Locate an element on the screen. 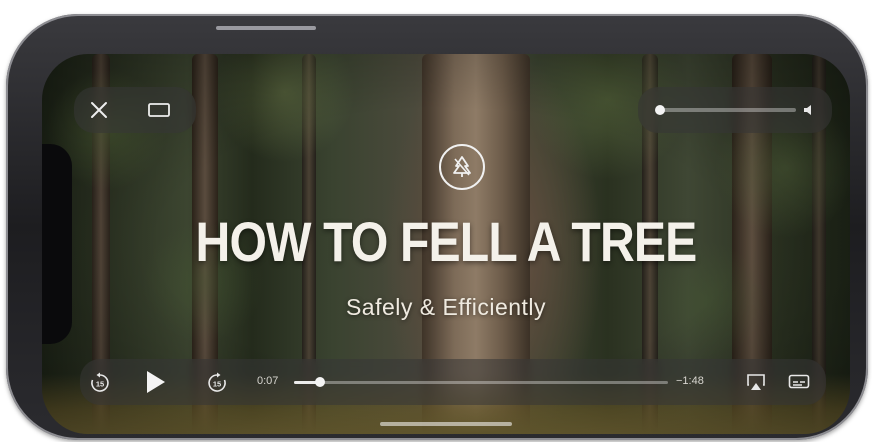 Image resolution: width=872 pixels, height=442 pixels. skip-forward-15-icon: 15 is located at coordinates (217, 383).